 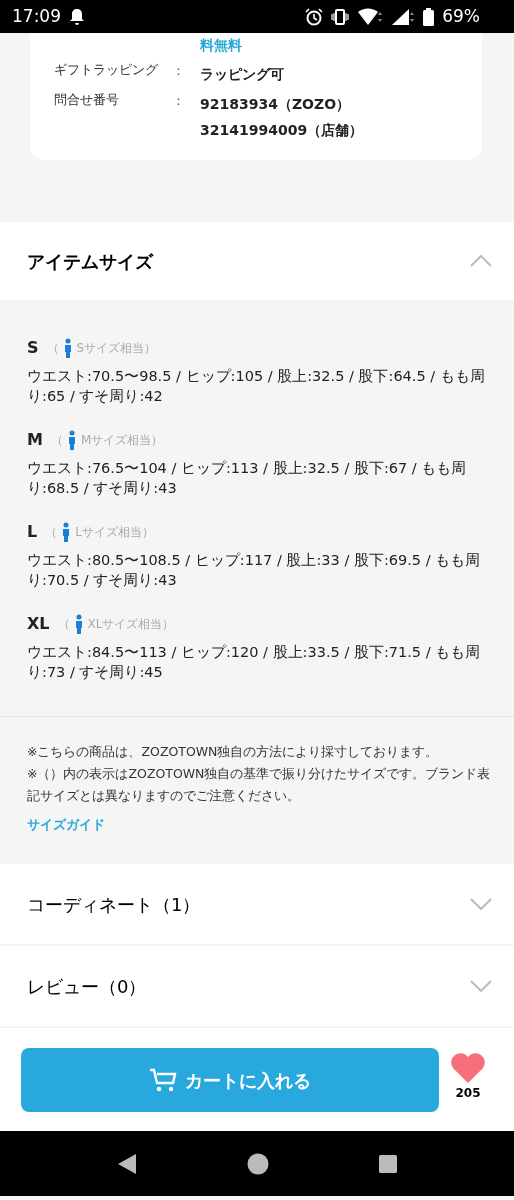 I want to click on shipping-fee-text: 料無料, so click(x=221, y=45).